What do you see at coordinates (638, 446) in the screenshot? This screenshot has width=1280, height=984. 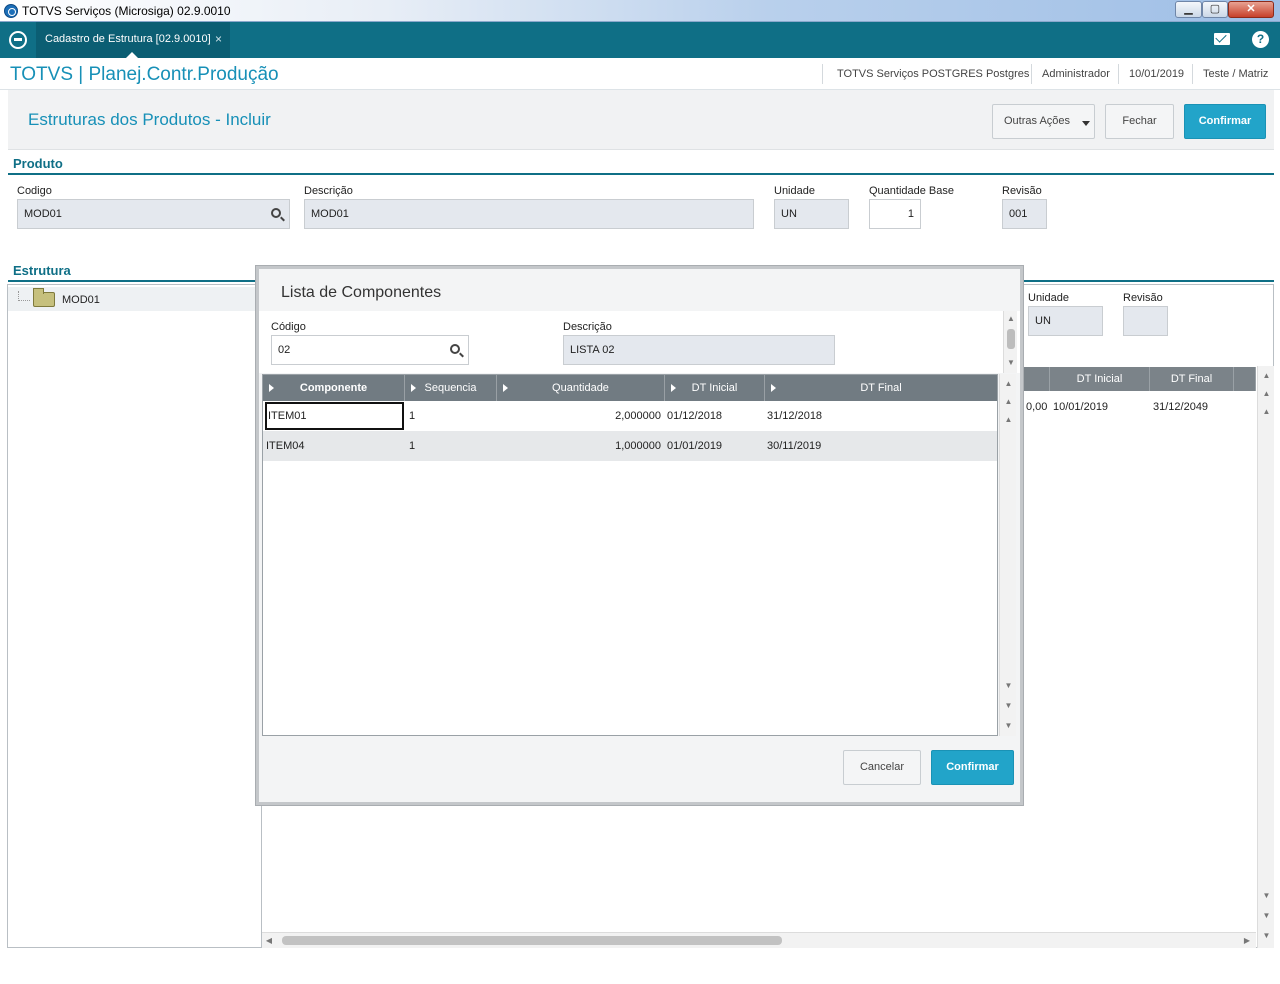 I see `cell-quantidade: 1,000000` at bounding box center [638, 446].